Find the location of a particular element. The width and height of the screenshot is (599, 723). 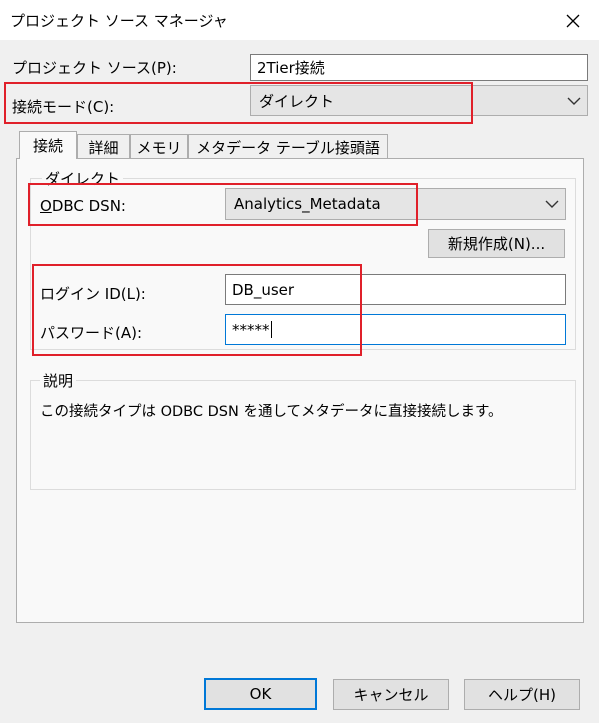

help-button-label: ヘルプ(H) is located at coordinates (522, 695).